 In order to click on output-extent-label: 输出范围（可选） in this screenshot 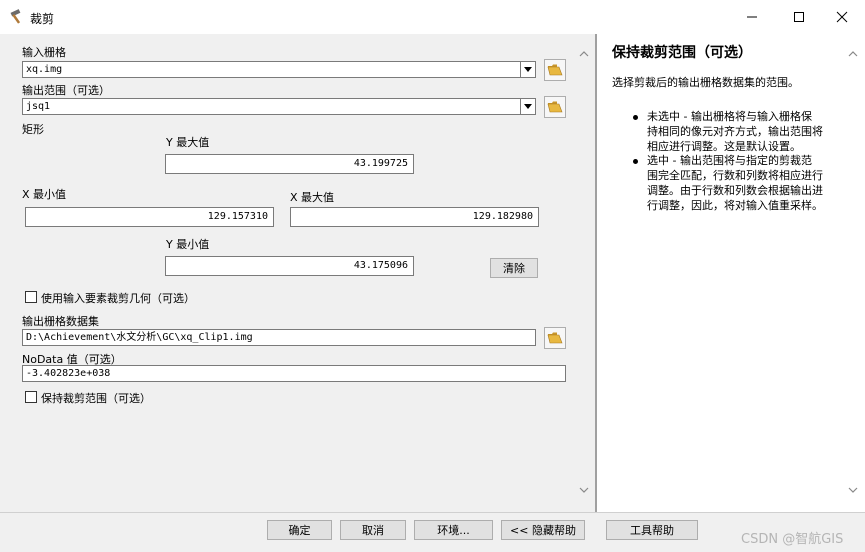, I will do `click(66, 90)`.